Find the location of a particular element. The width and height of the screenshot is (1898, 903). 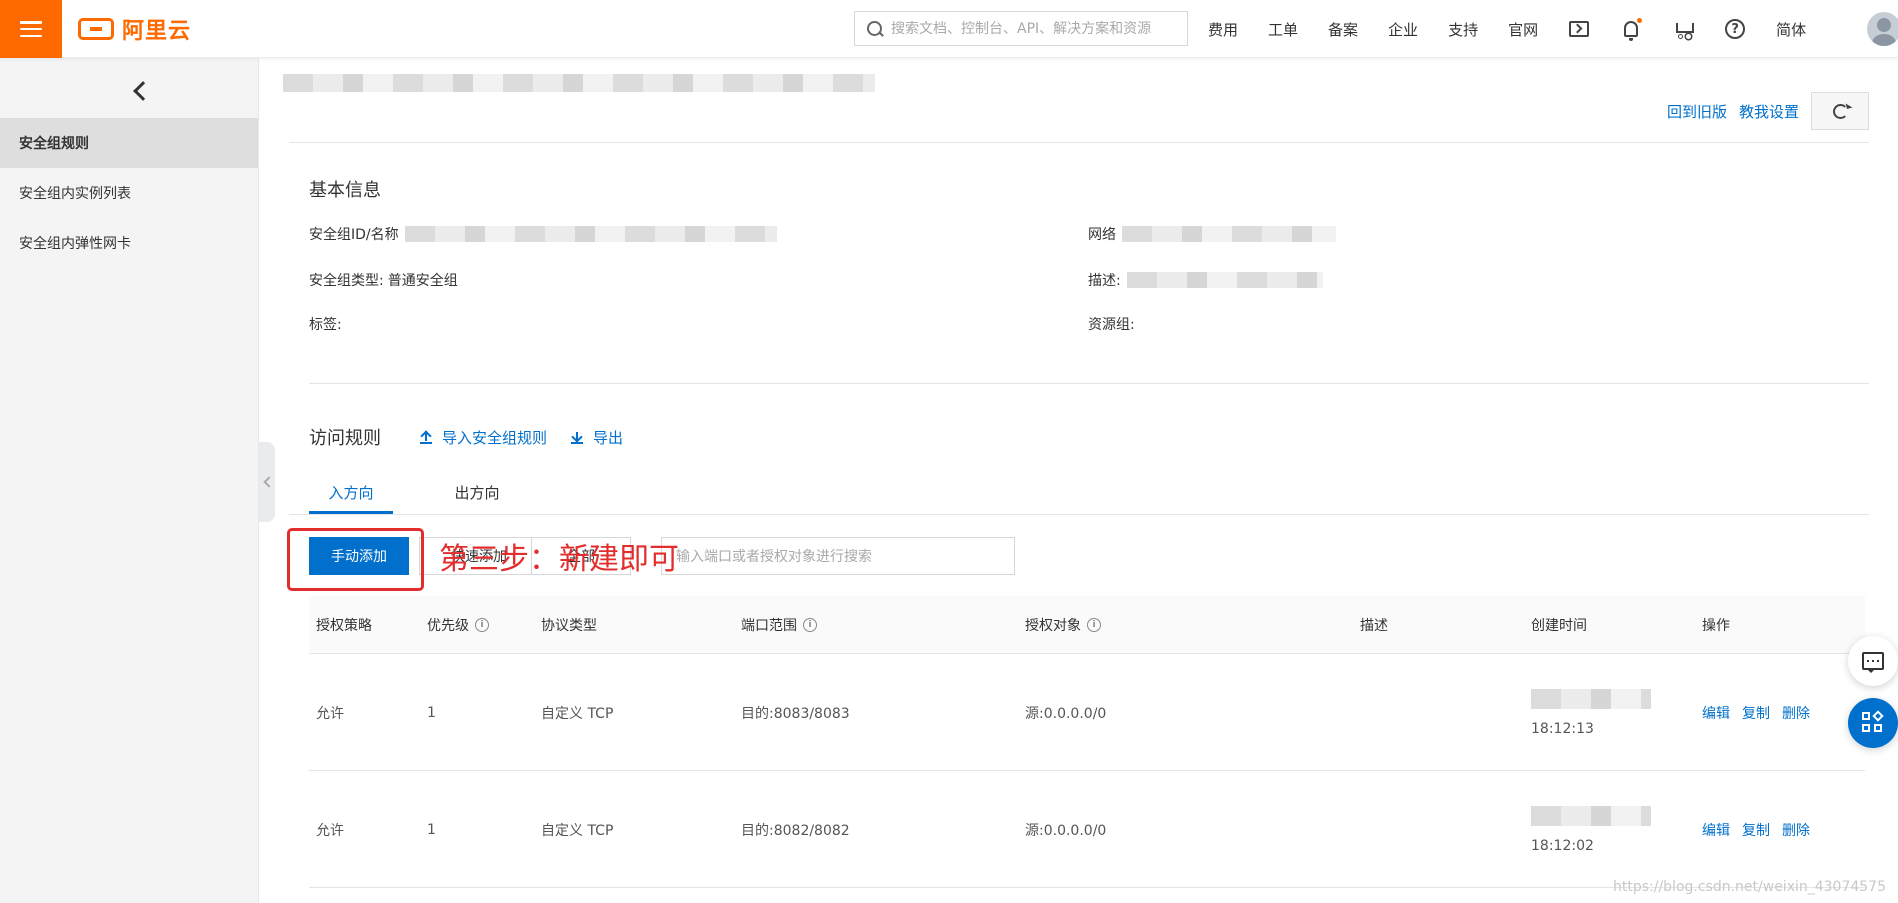

sg-type-field: 安全组类型: 普通安全组 is located at coordinates (383, 280).